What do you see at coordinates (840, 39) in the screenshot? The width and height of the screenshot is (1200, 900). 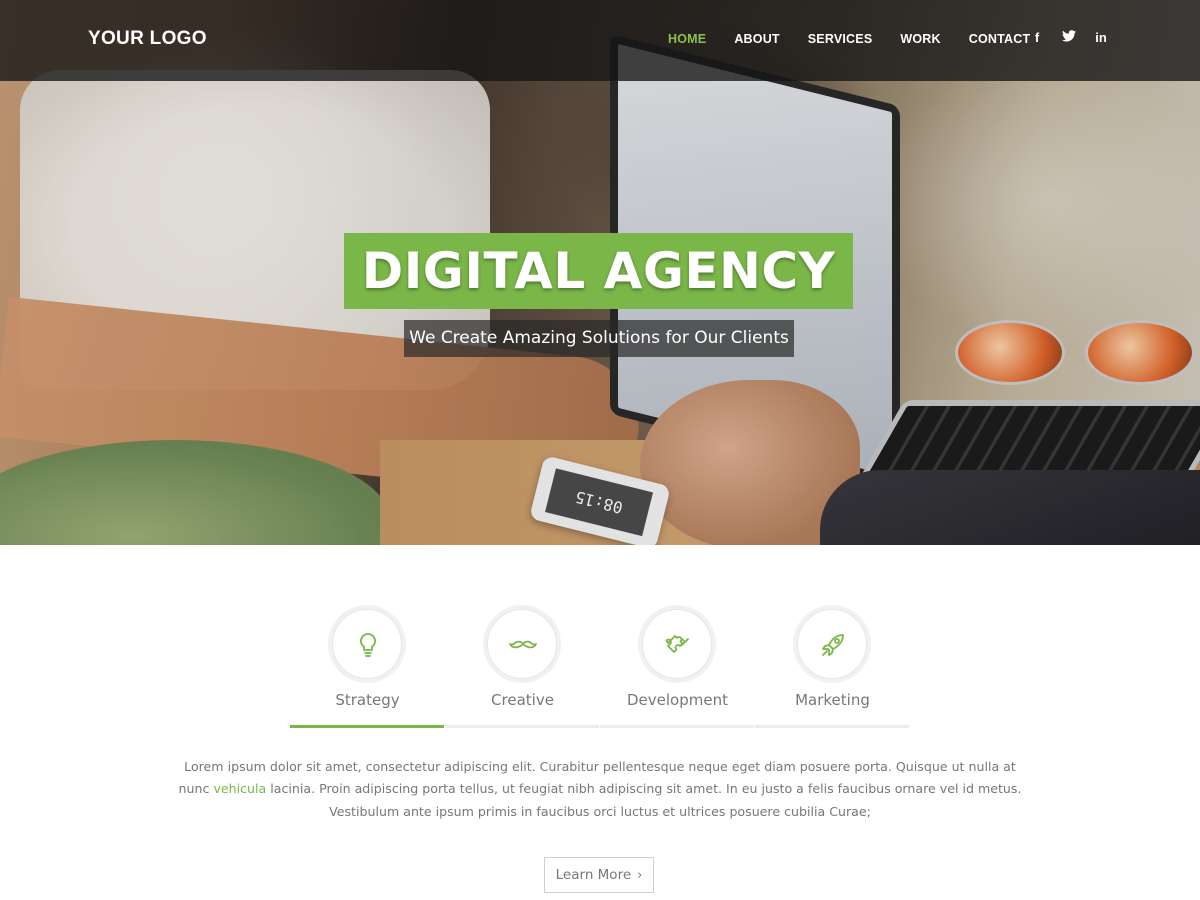 I see `nav-services: SERVICES` at bounding box center [840, 39].